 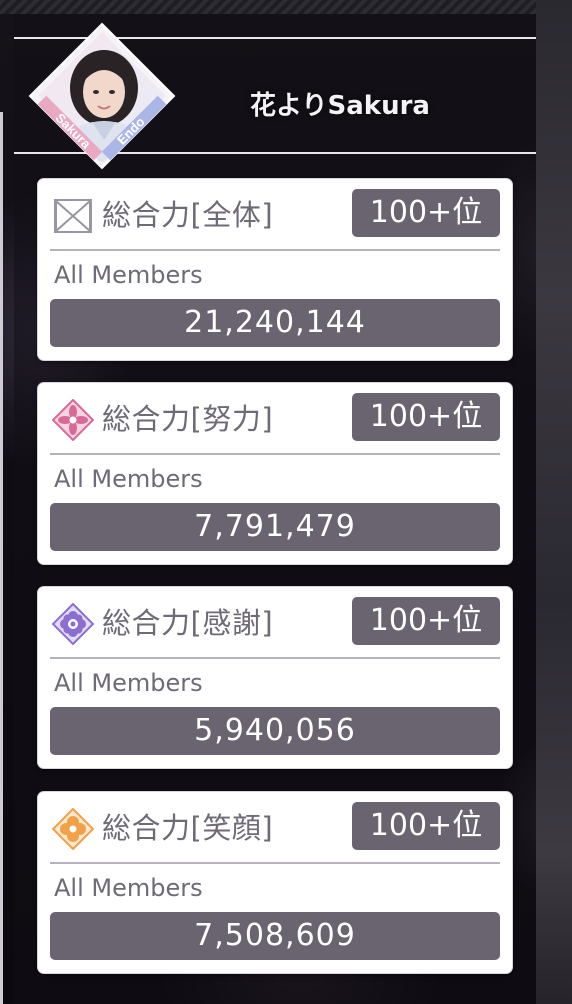 I want to click on ranking-card-gratitude: 総合力[感謝] 100+位 All Members 5,940,056, so click(x=275, y=677).